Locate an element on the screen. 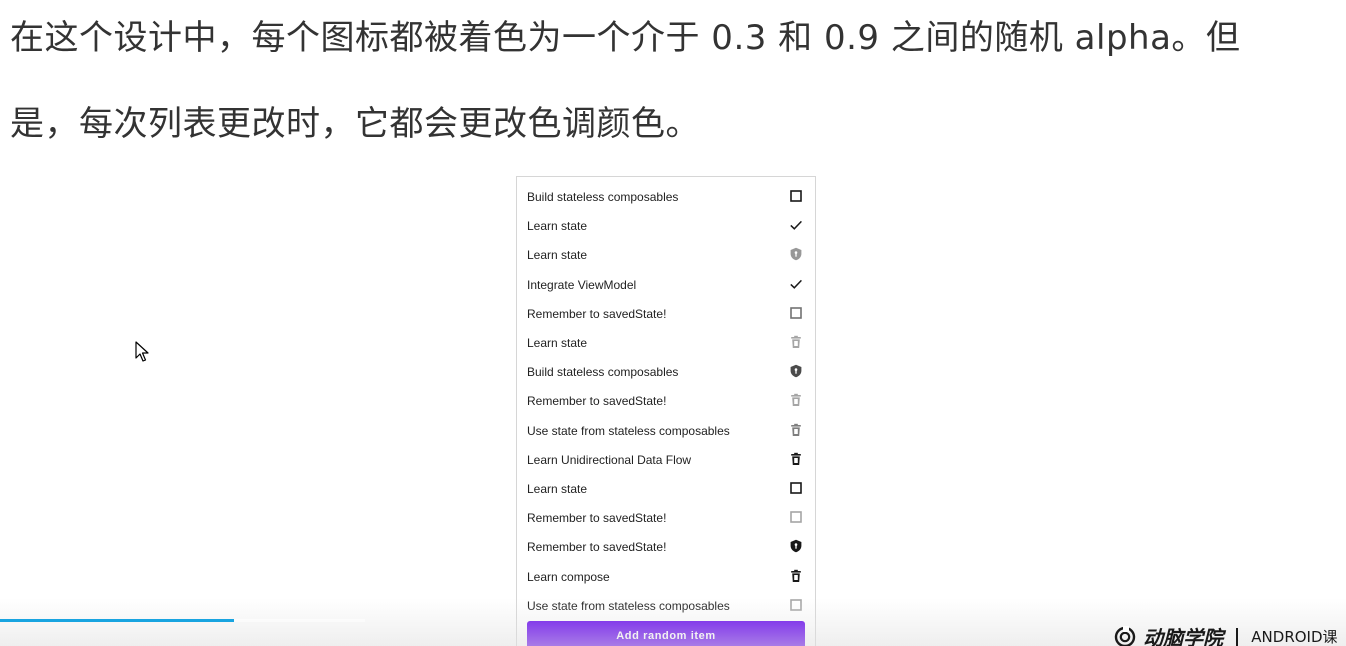 This screenshot has width=1346, height=646. todo-item-label: Learn compose is located at coordinates (568, 576).